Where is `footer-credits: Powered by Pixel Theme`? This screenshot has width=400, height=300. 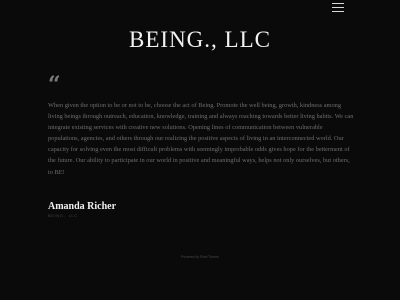 footer-credits: Powered by Pixel Theme is located at coordinates (200, 257).